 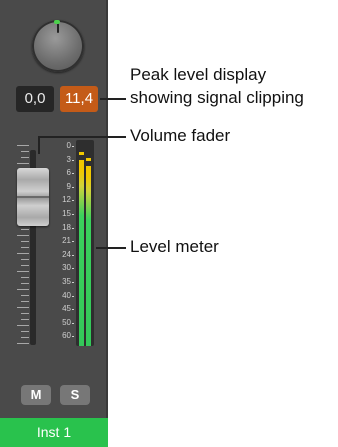 What do you see at coordinates (79, 99) in the screenshot?
I see `peak-level-display: 11,4` at bounding box center [79, 99].